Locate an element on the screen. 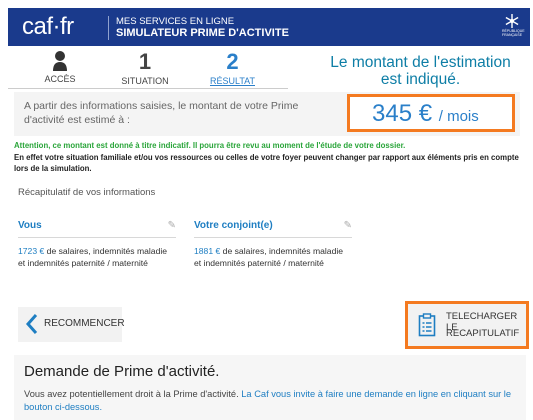 The image size is (533, 420). person-name: Votre conjoint(e) is located at coordinates (233, 225).